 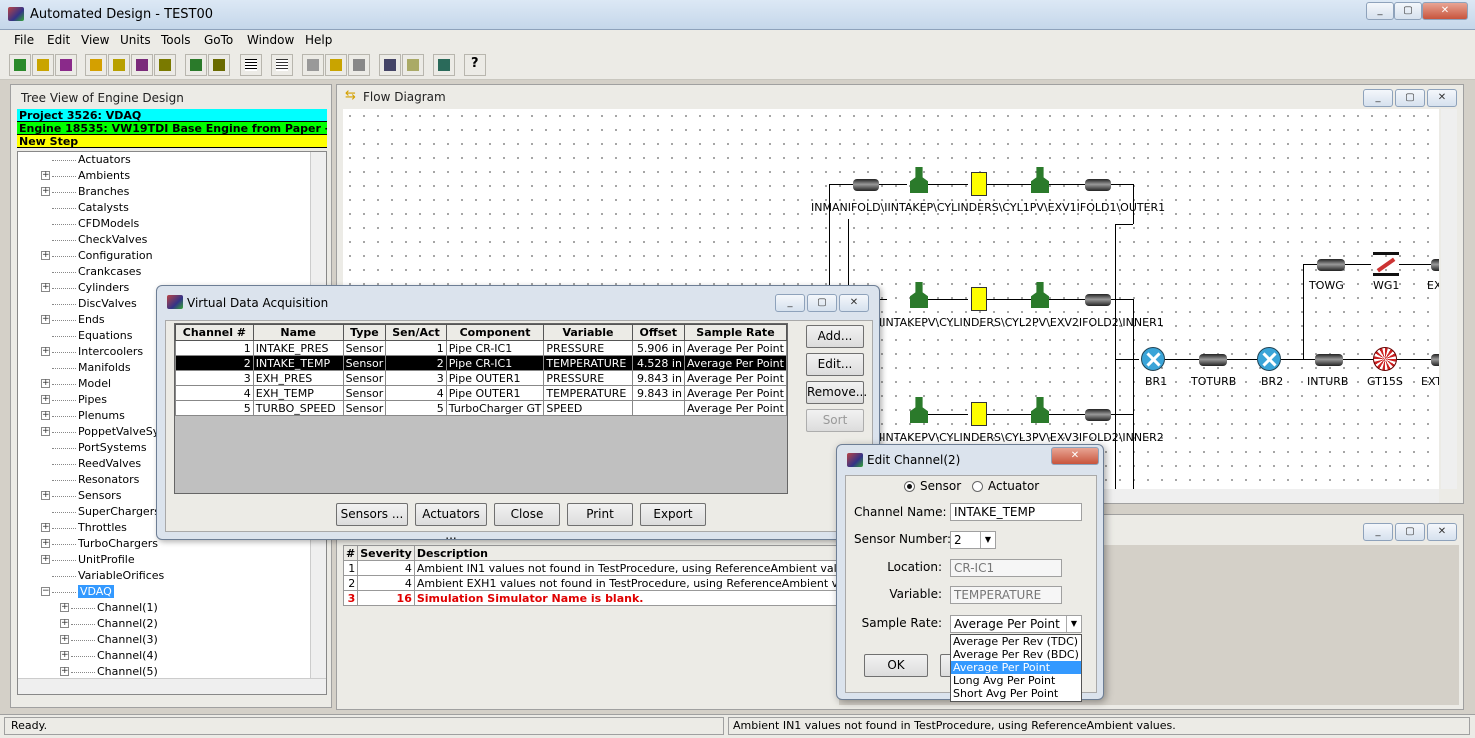 I want to click on msg-minimize-button: _, so click(x=1378, y=532).